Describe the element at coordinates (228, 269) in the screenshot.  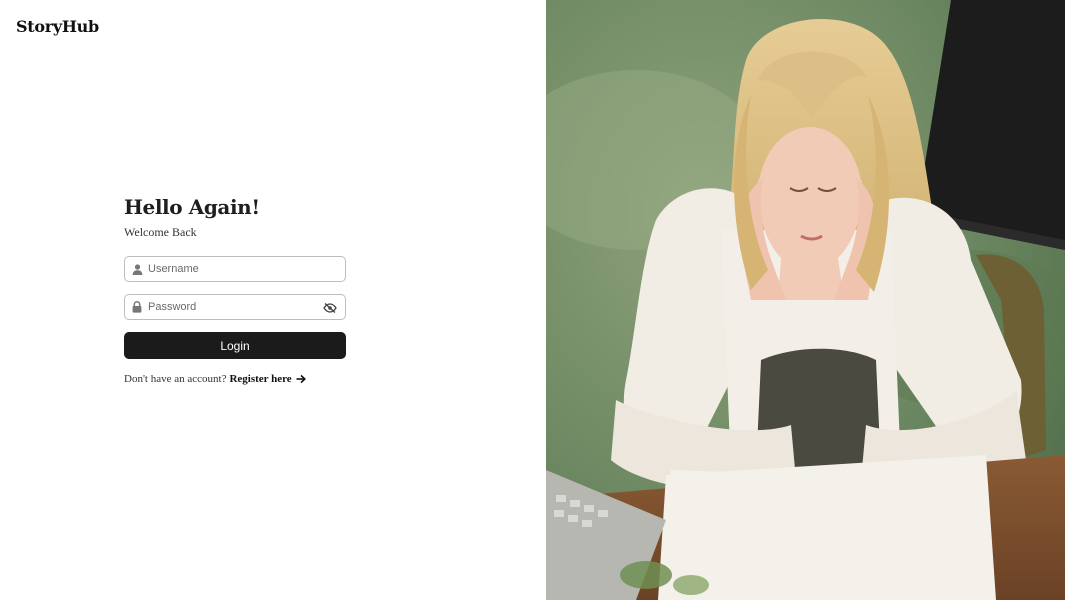
I see `username-input` at that location.